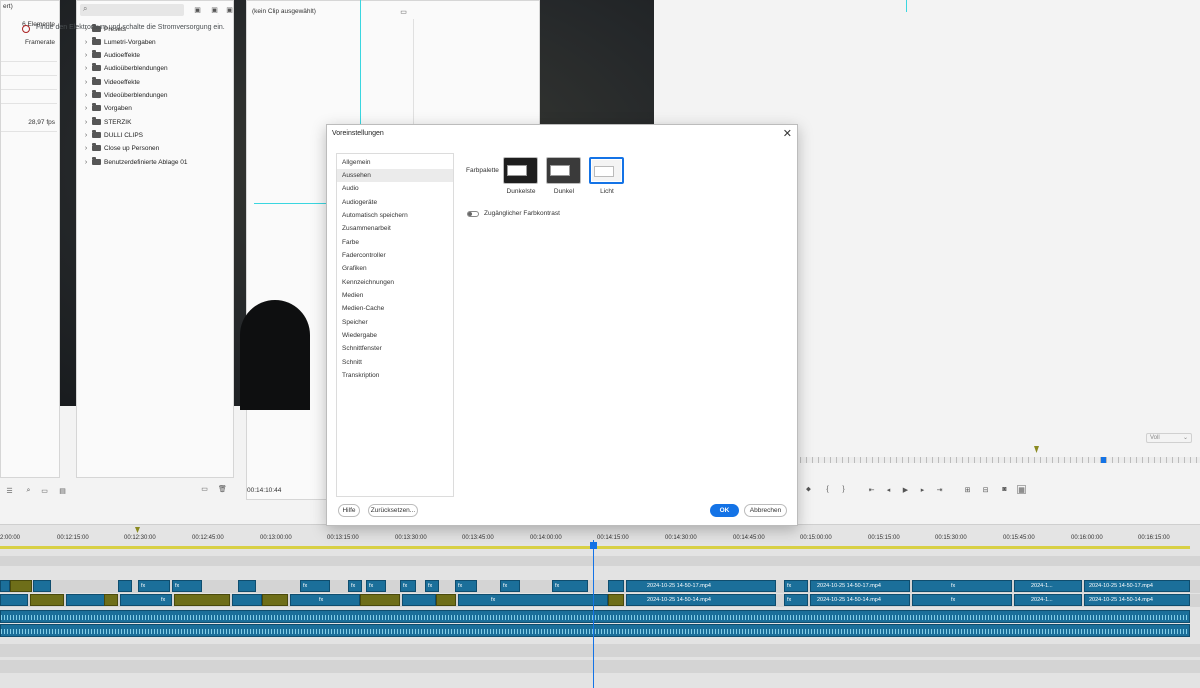  What do you see at coordinates (967, 489) in the screenshot?
I see `lift-icon: ⊞` at bounding box center [967, 489].